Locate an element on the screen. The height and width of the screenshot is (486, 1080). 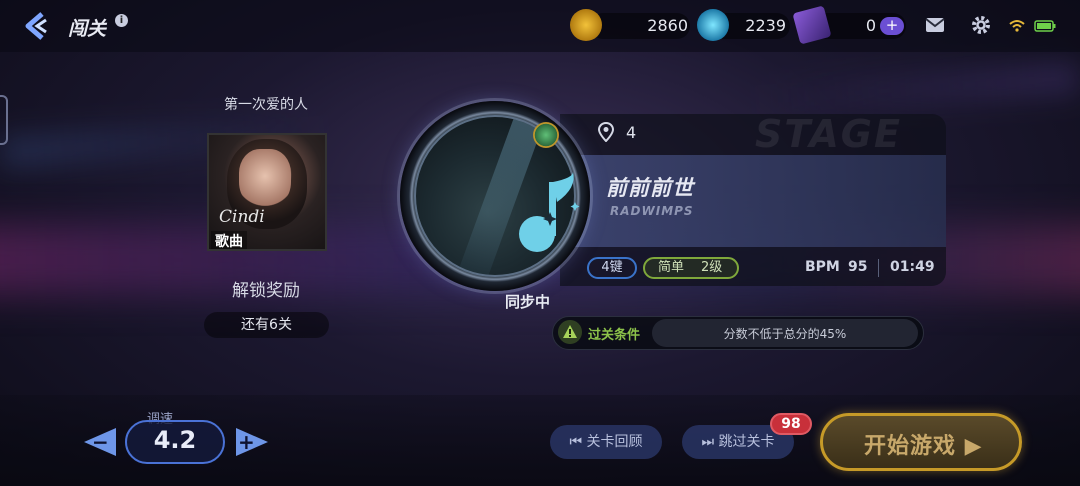
album-portrait-face is located at coordinates (265, 179).